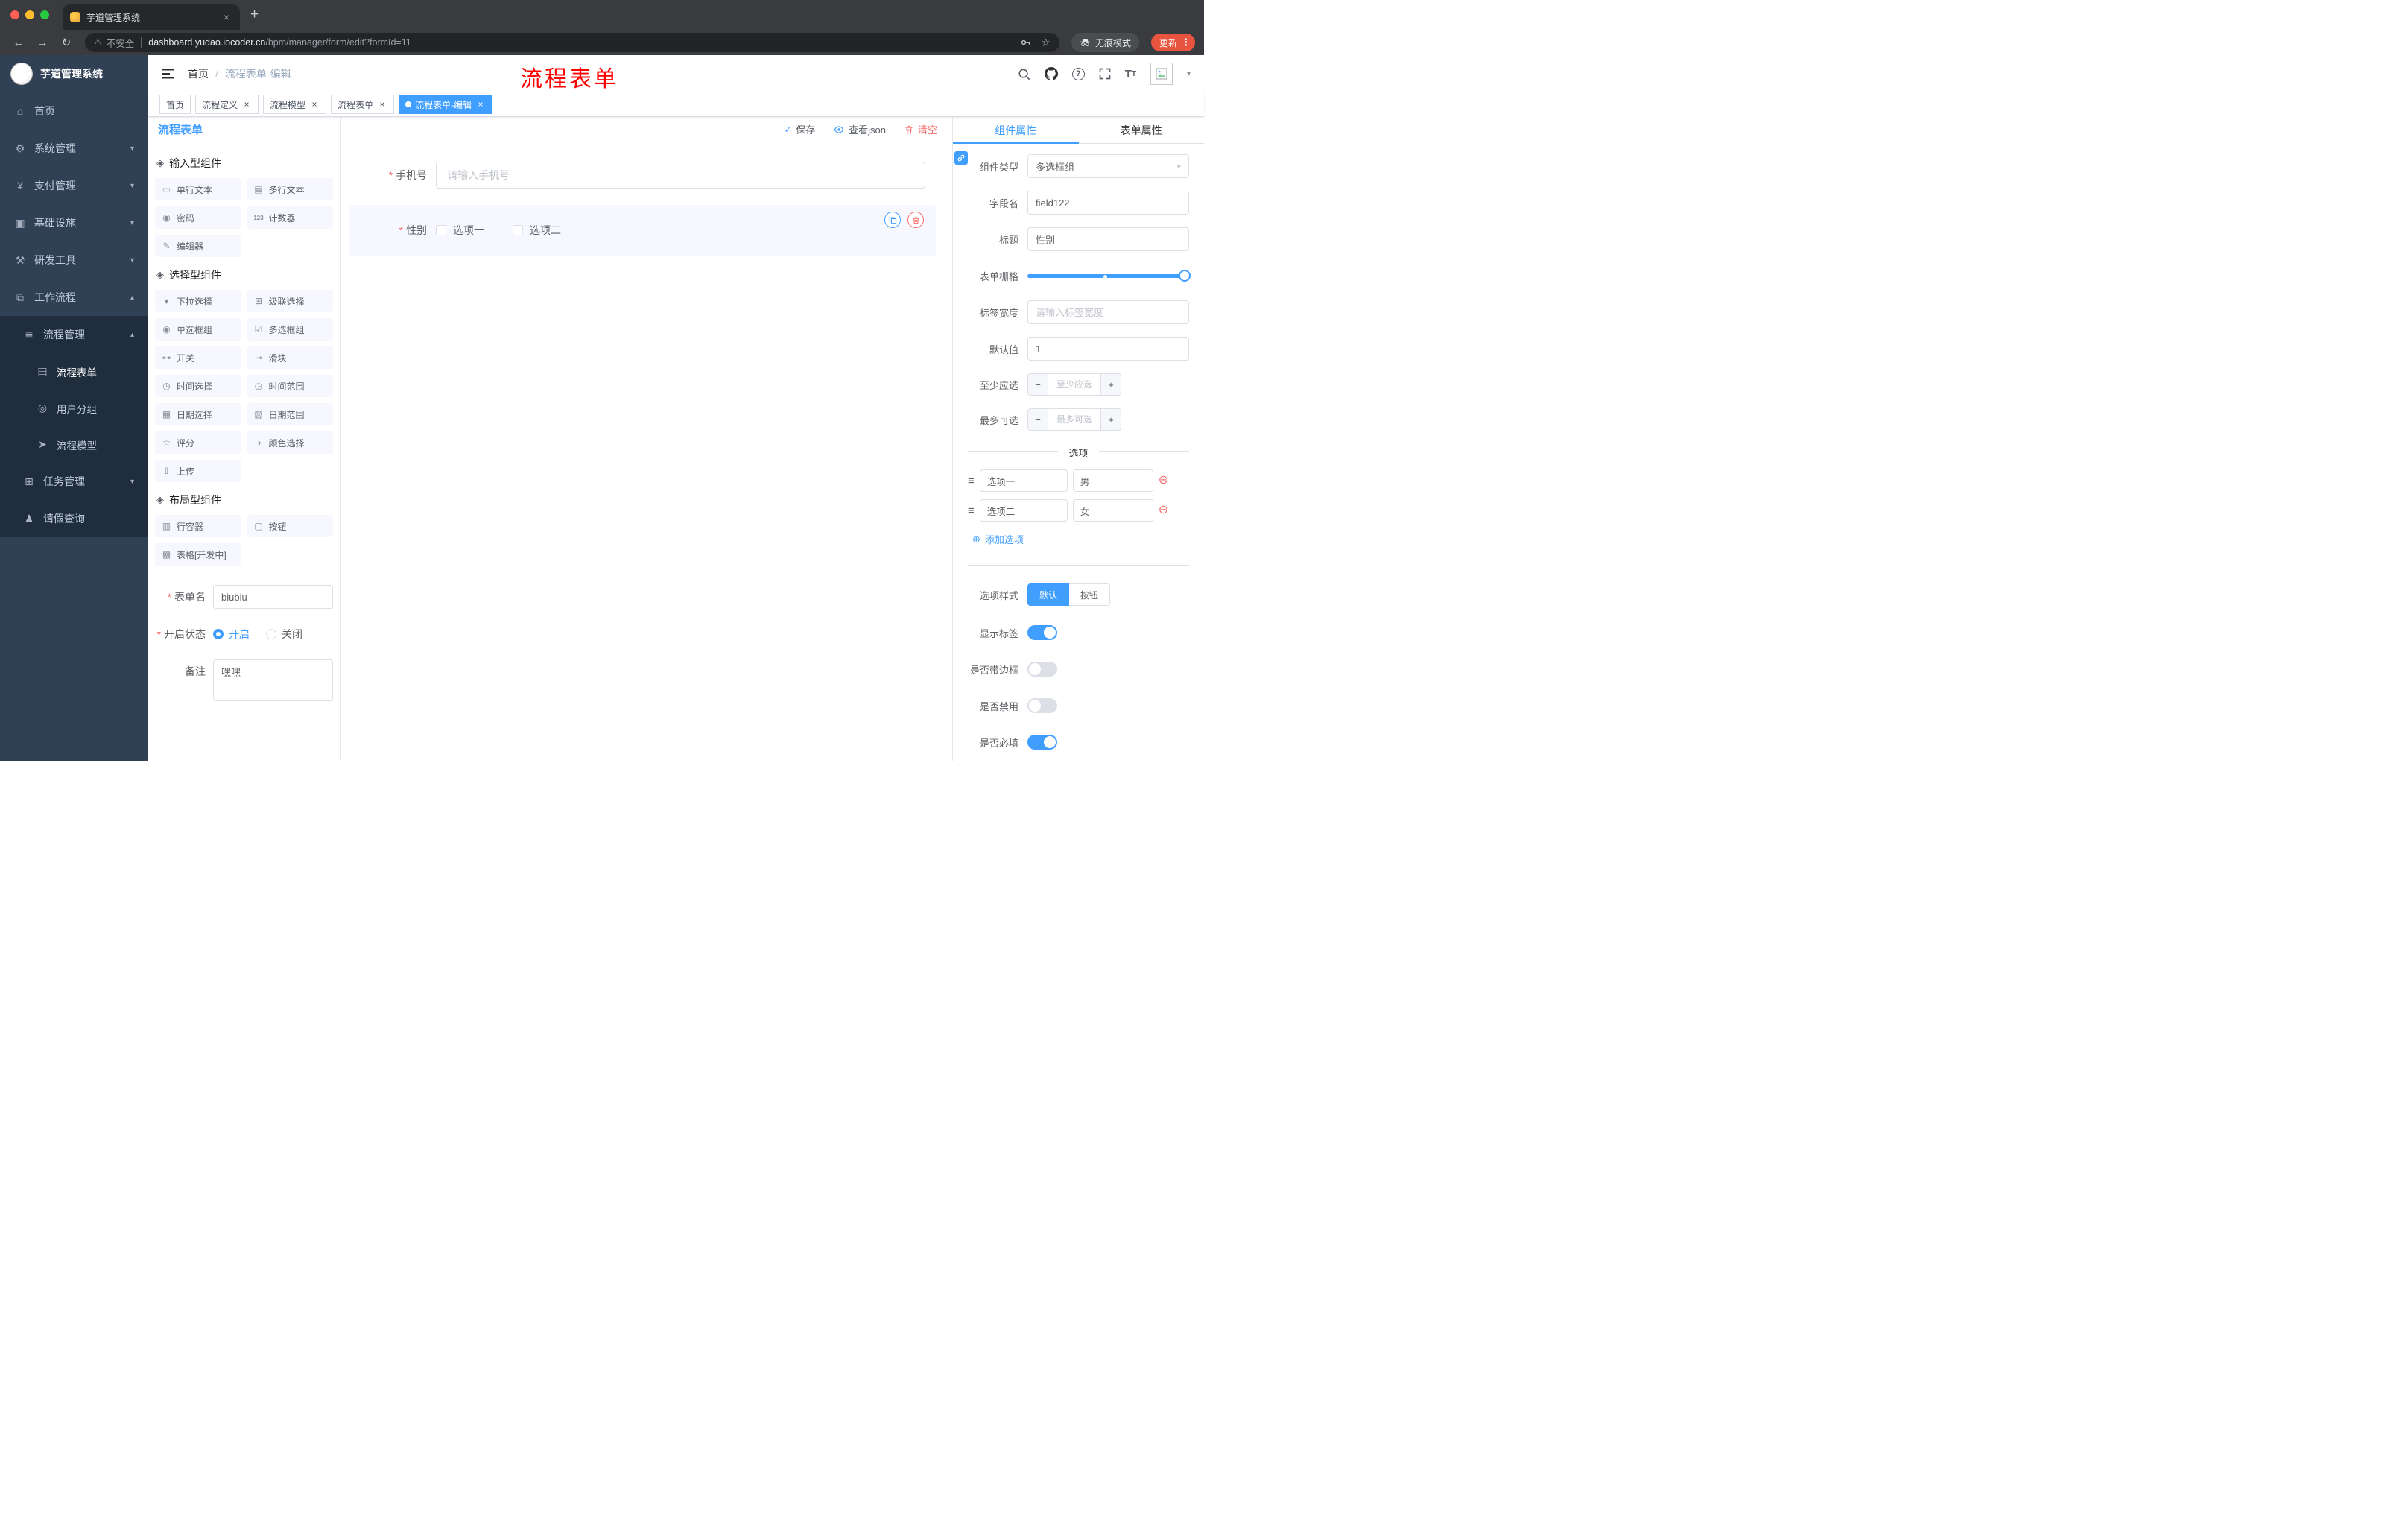 This screenshot has height=1523, width=2408. I want to click on component-table: ▩ 表格[开发中], so click(198, 554).